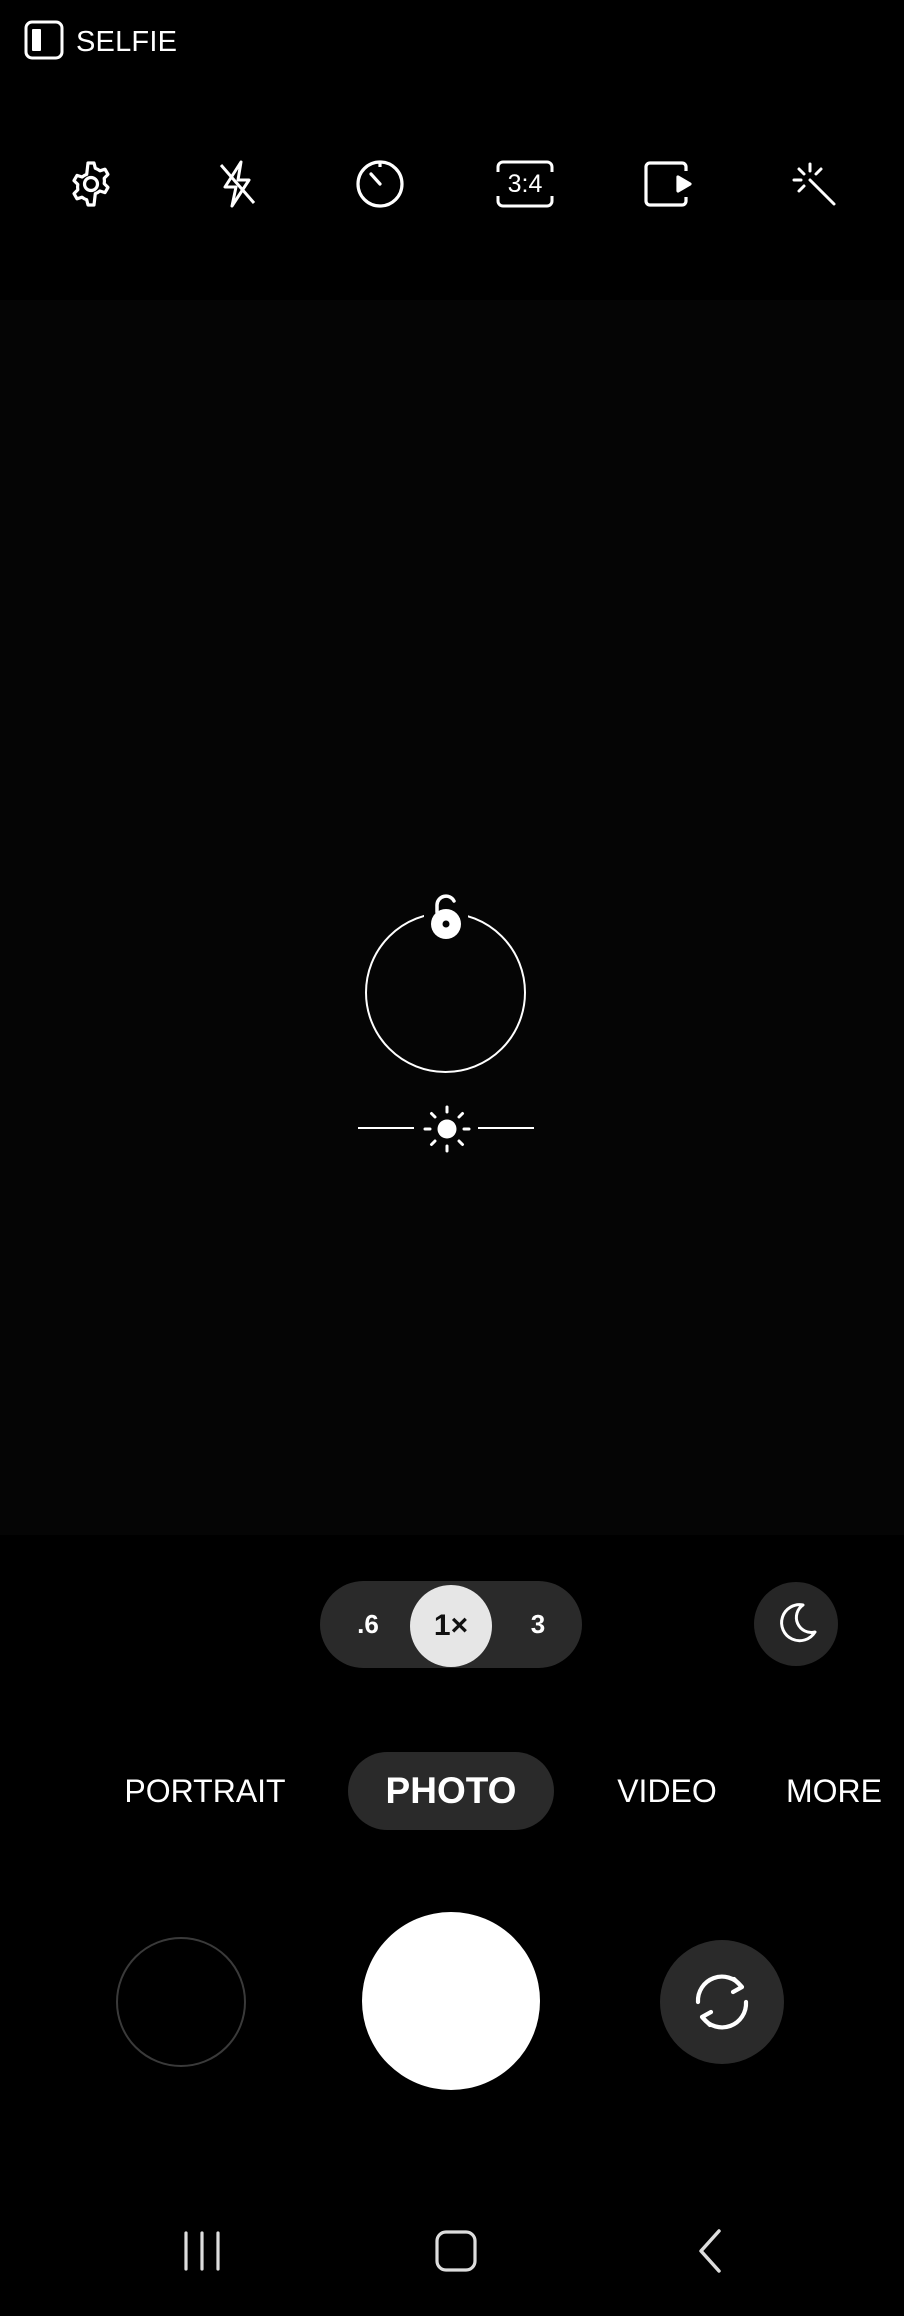 The height and width of the screenshot is (2316, 904). I want to click on magic-wand-icon, so click(814, 184).